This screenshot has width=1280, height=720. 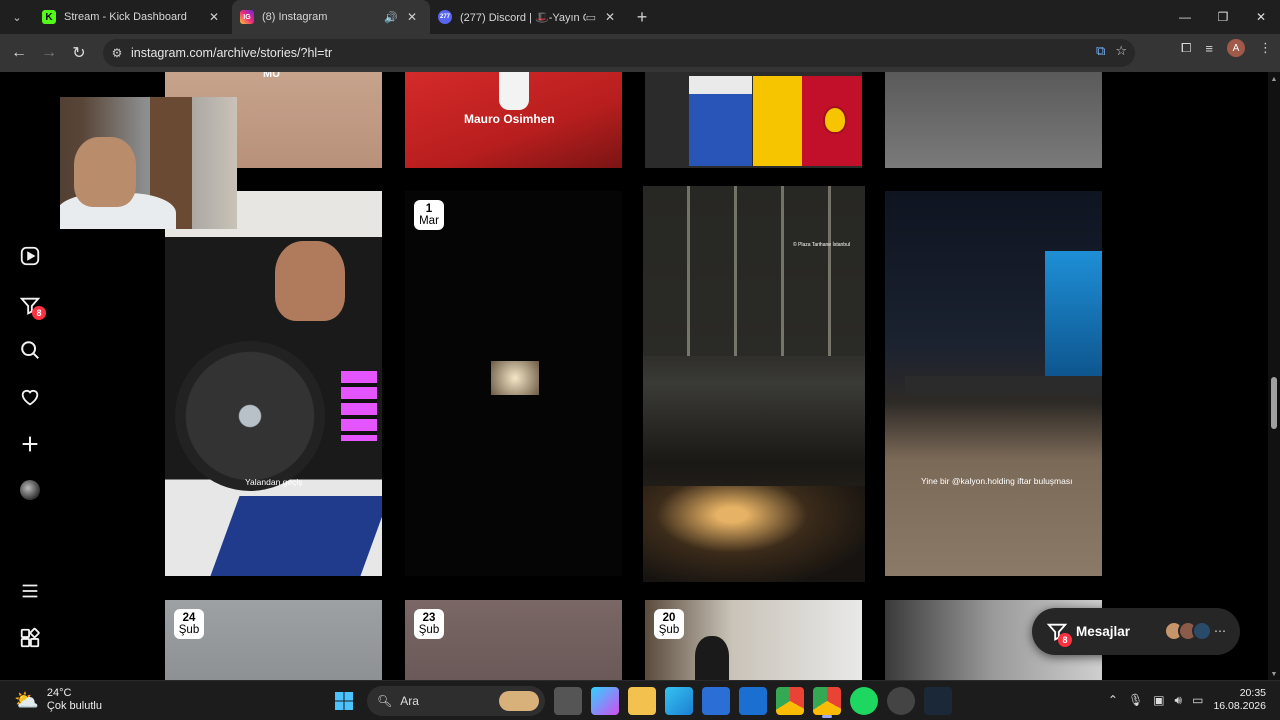 I want to click on restore-icon: ❐, so click(x=1223, y=17).